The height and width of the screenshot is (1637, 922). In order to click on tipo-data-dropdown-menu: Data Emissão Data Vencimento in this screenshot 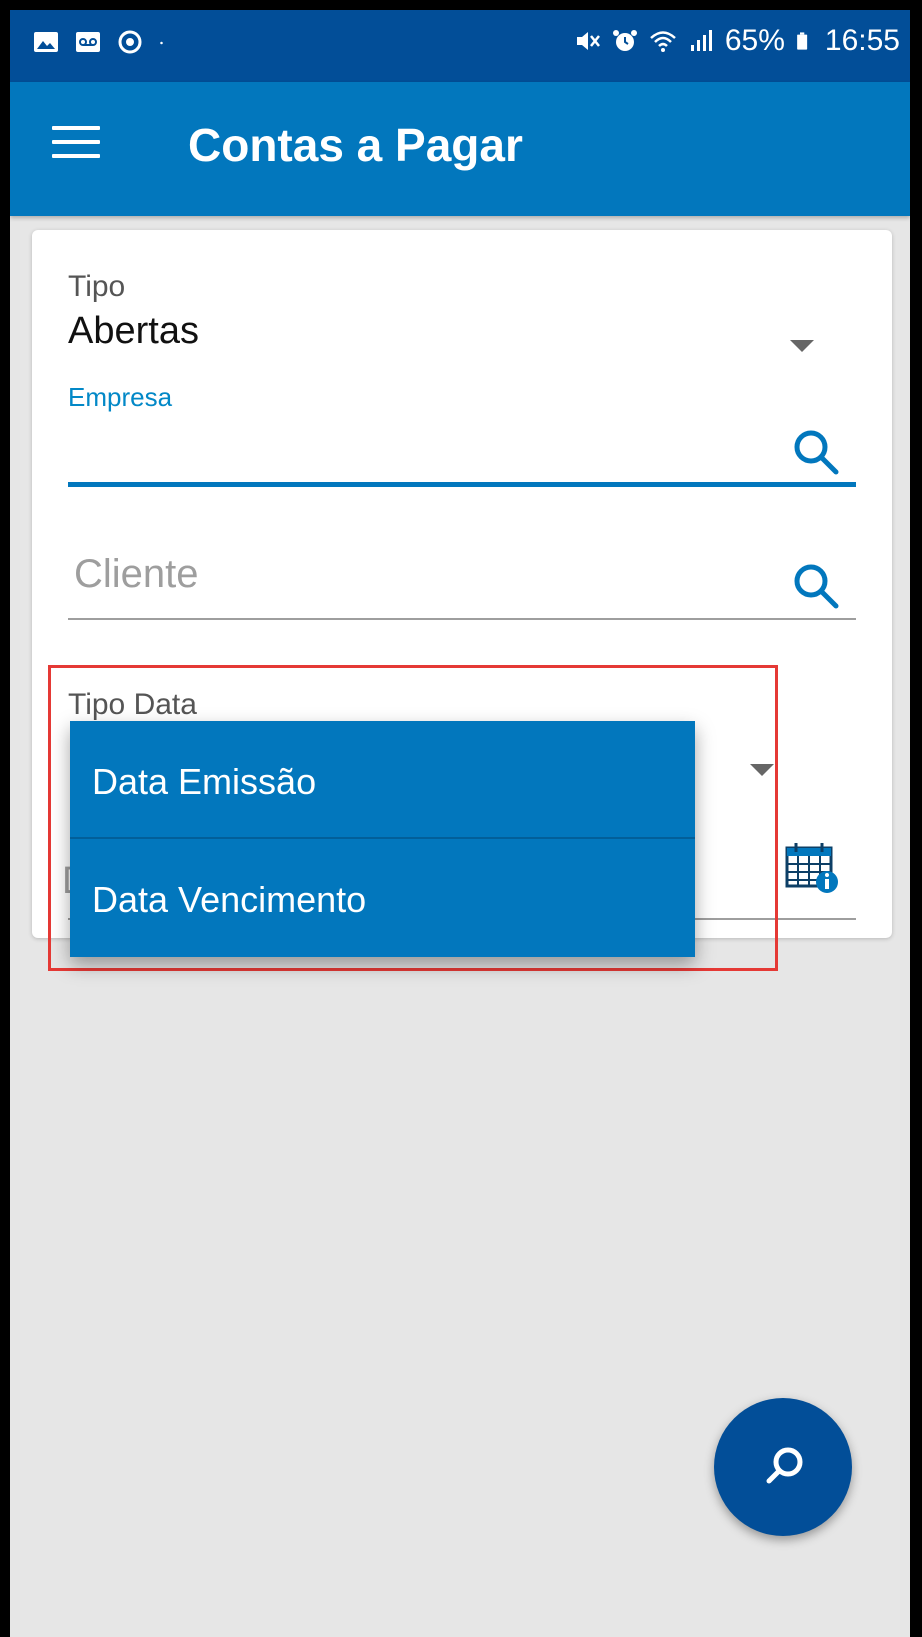, I will do `click(382, 839)`.